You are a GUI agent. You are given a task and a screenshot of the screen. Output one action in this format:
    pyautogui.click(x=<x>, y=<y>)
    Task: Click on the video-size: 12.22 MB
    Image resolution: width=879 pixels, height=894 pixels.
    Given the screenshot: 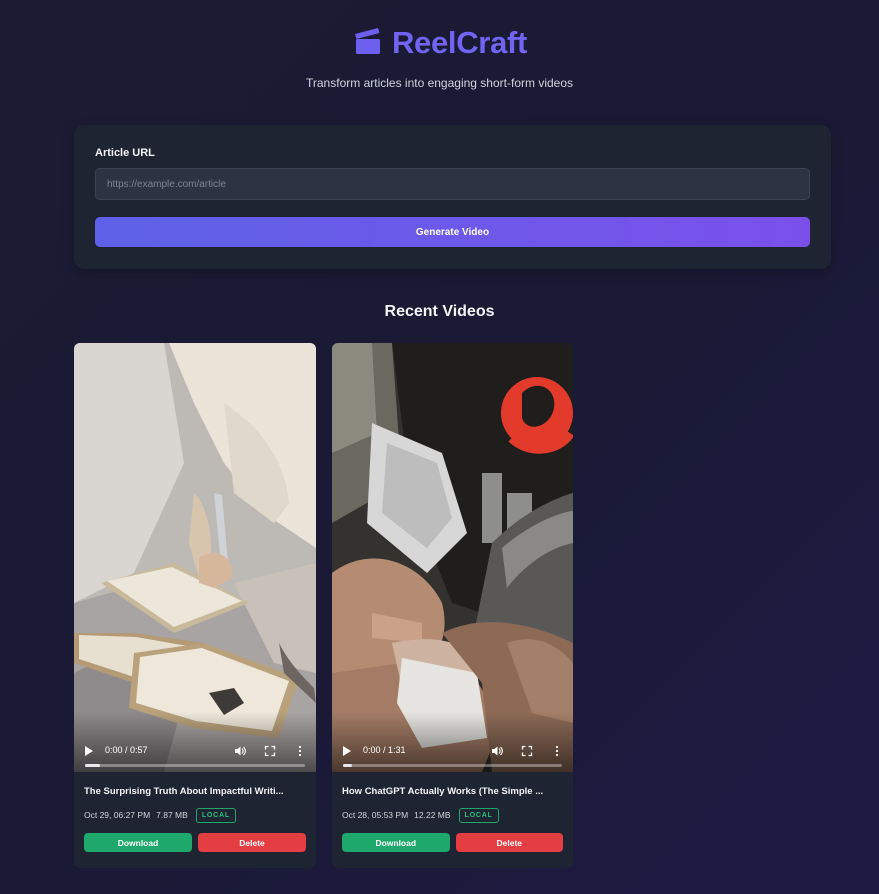 What is the action you would take?
    pyautogui.click(x=432, y=815)
    